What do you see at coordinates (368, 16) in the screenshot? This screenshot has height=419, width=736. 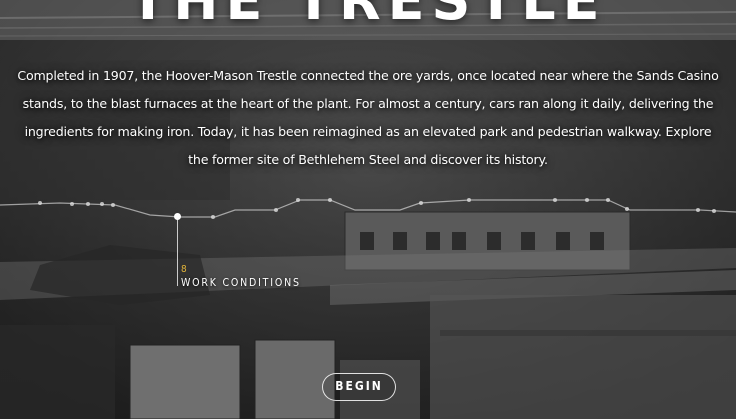 I see `page-title: THE TRESTLE` at bounding box center [368, 16].